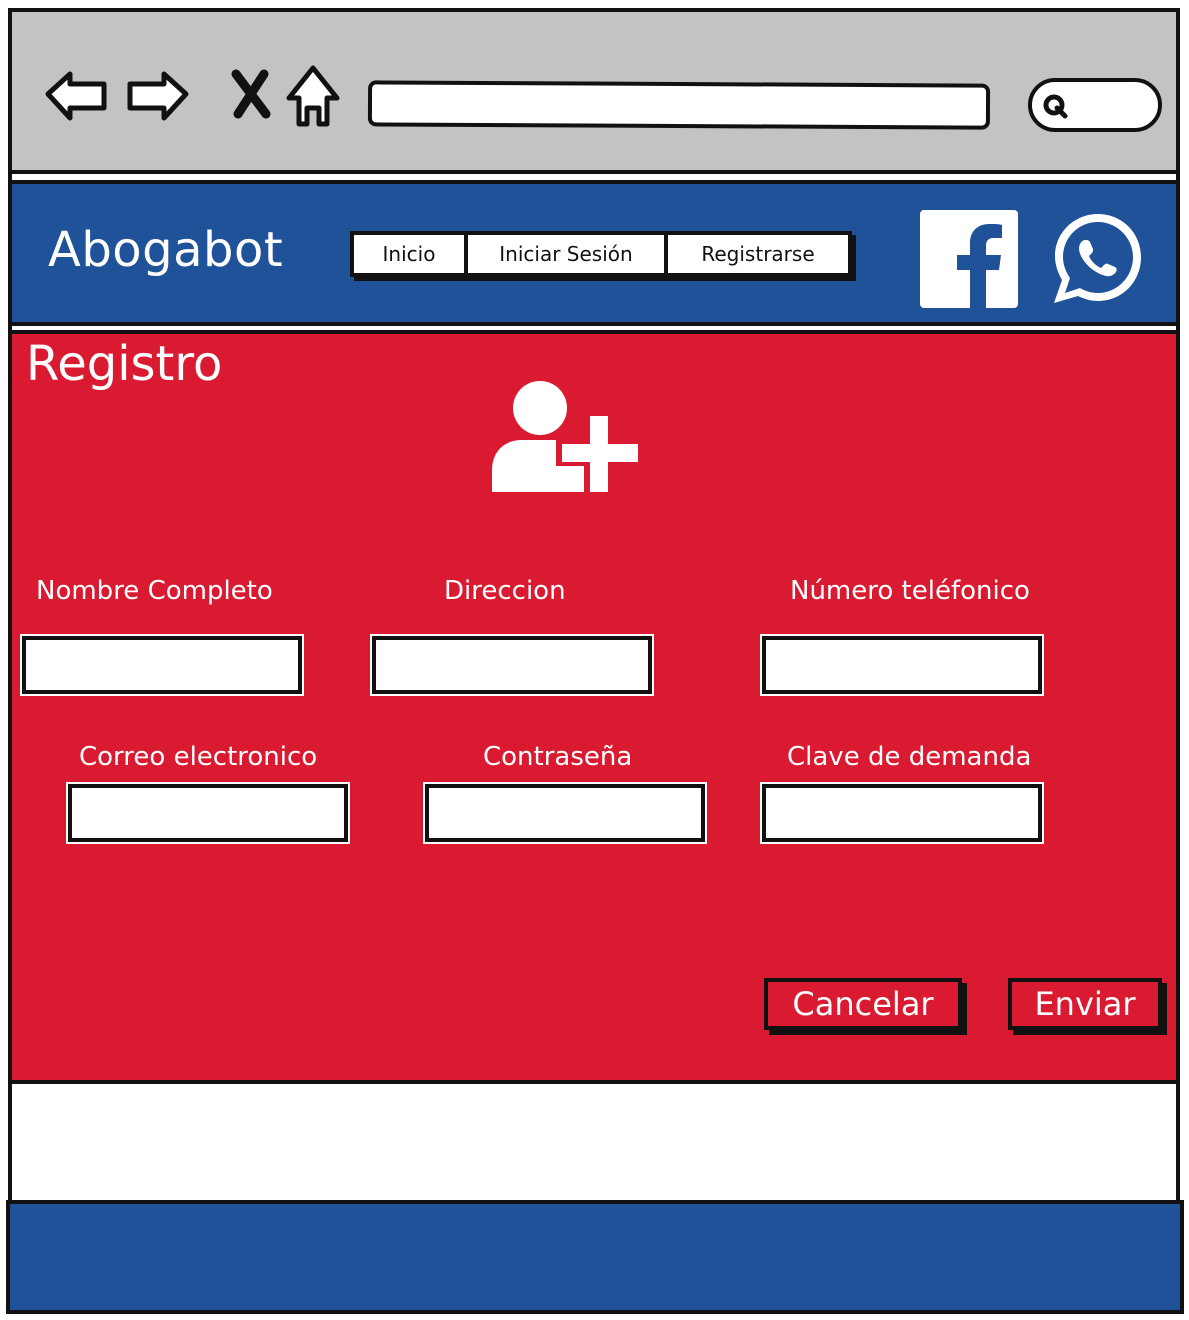 This screenshot has width=1189, height=1320. What do you see at coordinates (505, 591) in the screenshot?
I see `field-label-direccion: Direccion` at bounding box center [505, 591].